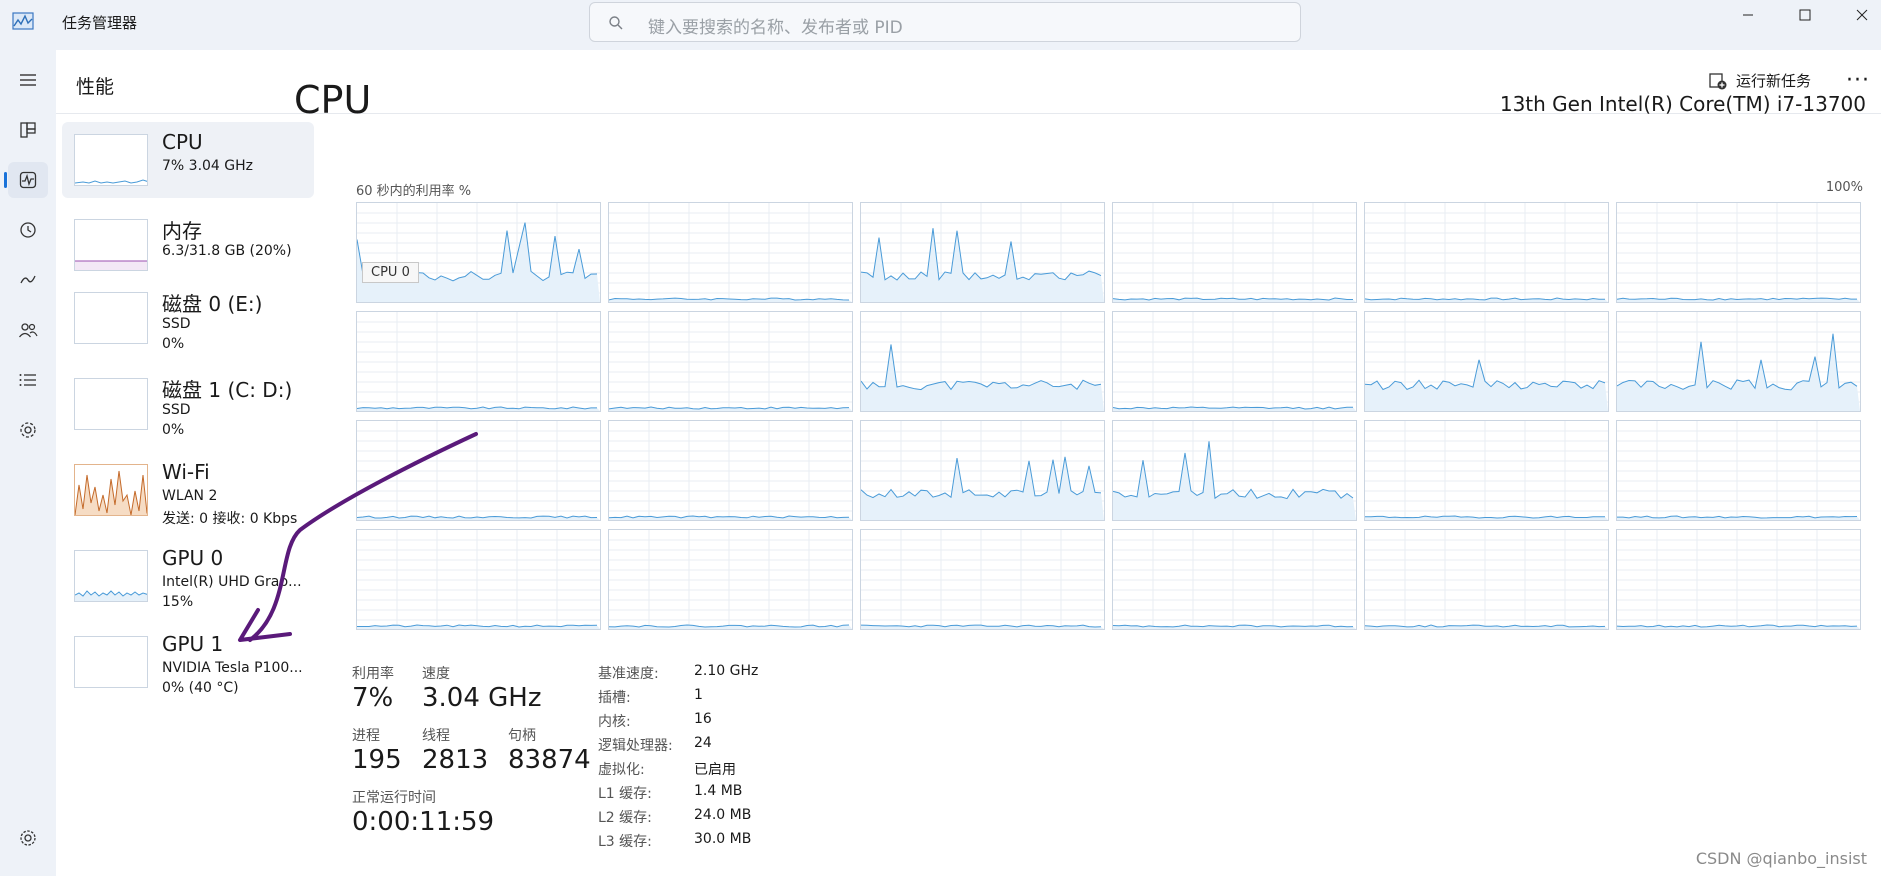 The image size is (1881, 876). Describe the element at coordinates (1781, 858) in the screenshot. I see `watermark: CSDN @qianbo_insist` at that location.